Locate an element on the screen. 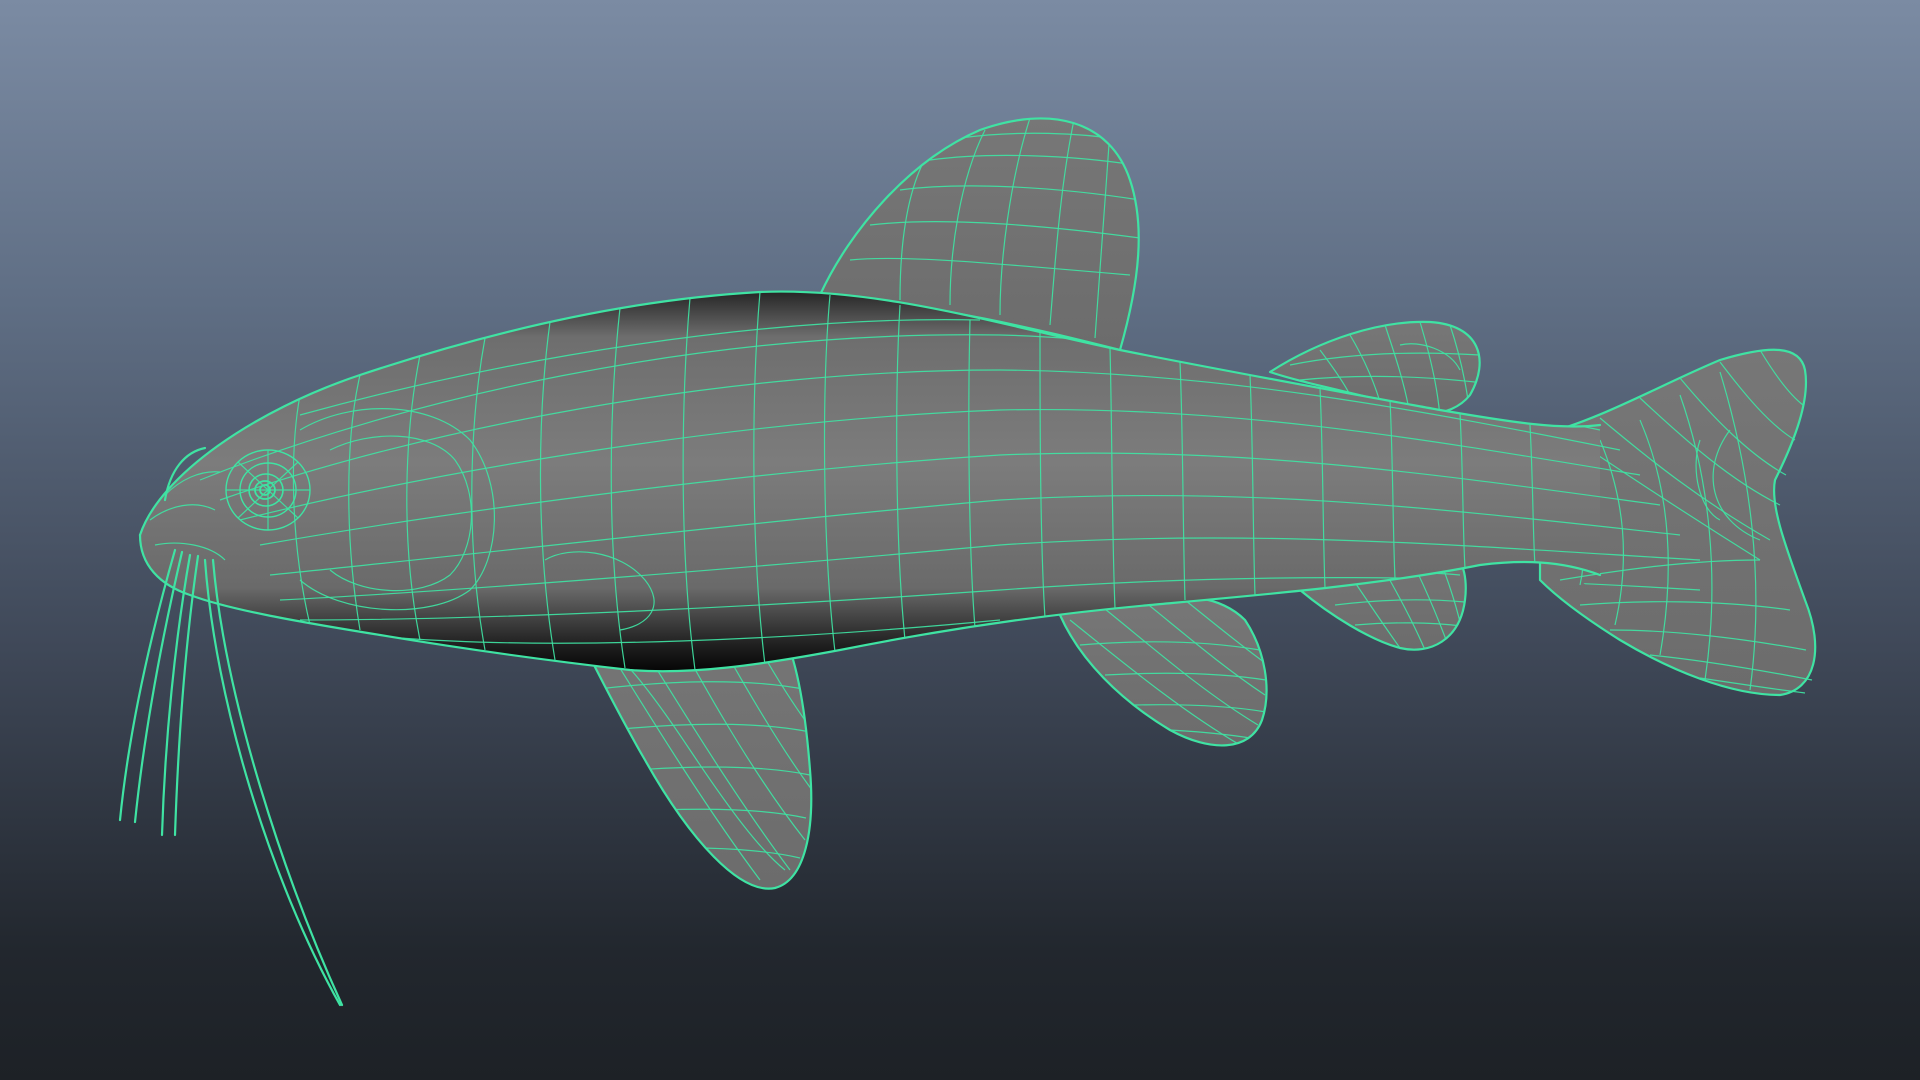 This screenshot has height=1080, width=1920. eye is located at coordinates (268, 490).